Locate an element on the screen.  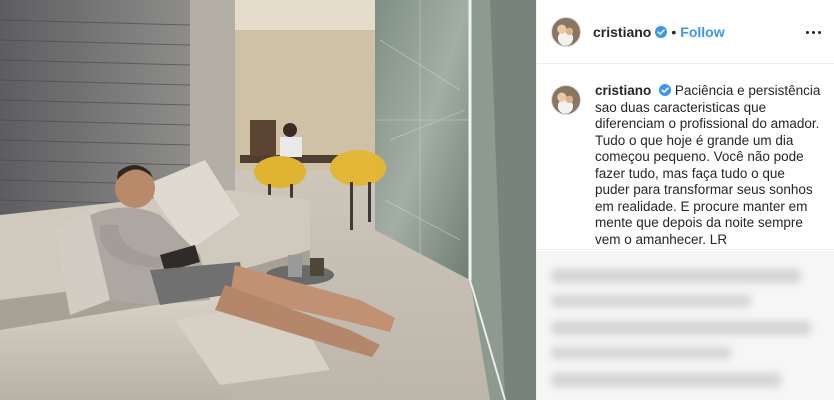
blurred-content-area is located at coordinates (685, 325).